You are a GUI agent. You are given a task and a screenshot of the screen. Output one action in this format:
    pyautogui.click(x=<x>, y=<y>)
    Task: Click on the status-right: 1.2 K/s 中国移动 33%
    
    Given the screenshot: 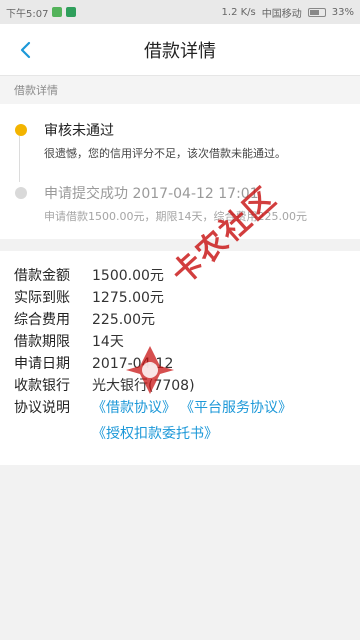 What is the action you would take?
    pyautogui.click(x=288, y=12)
    